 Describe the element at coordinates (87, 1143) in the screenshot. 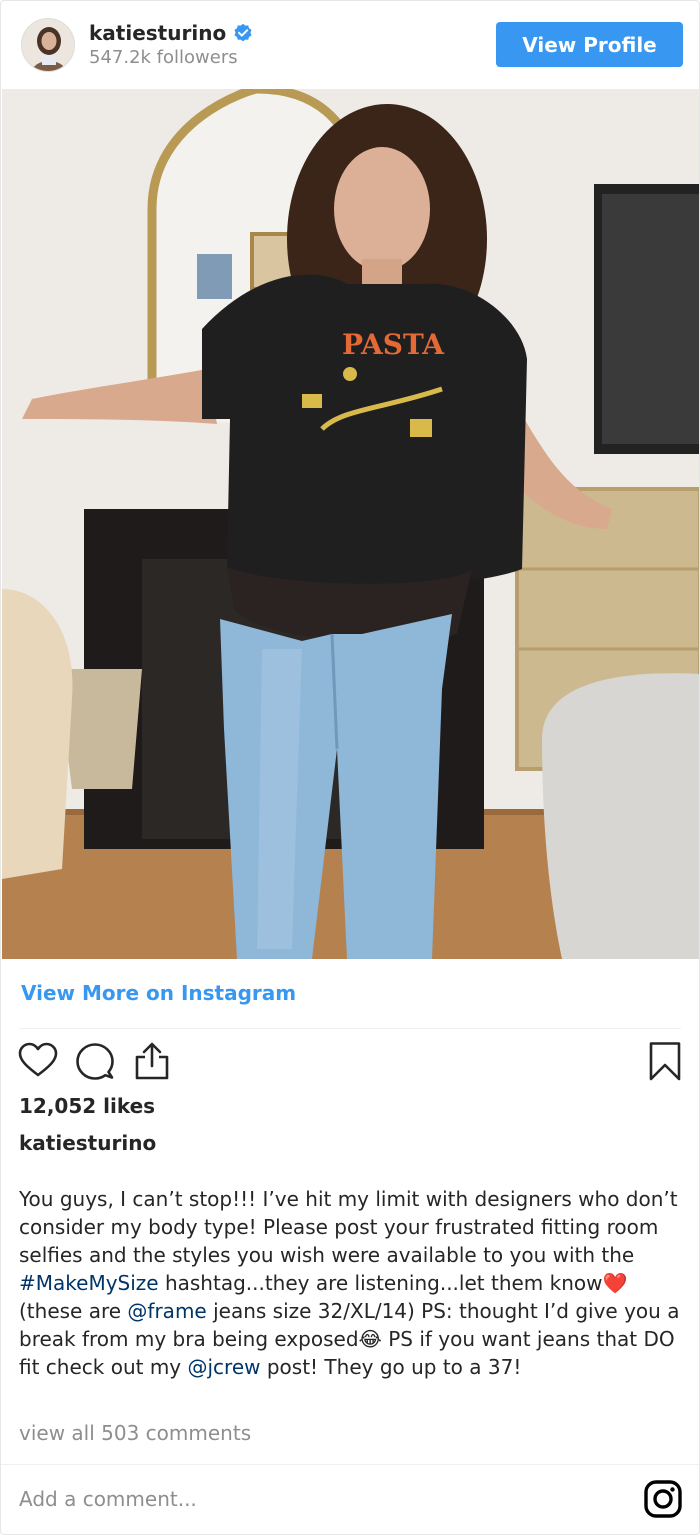

I see `caption-username: katiesturino` at that location.